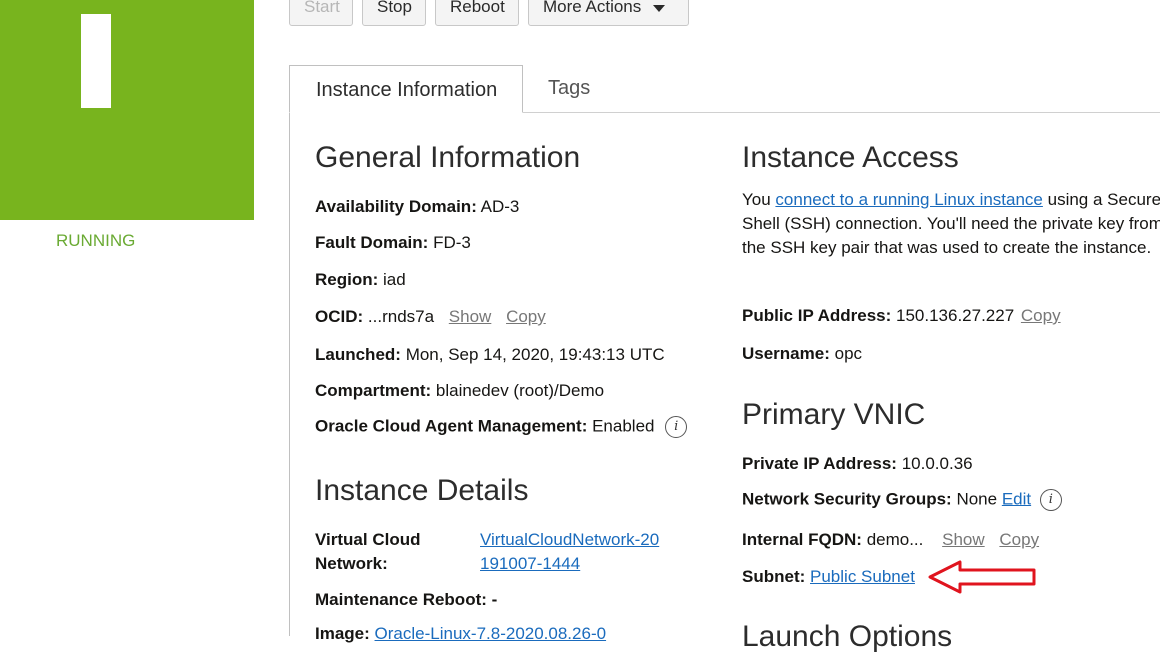  I want to click on availability-domain-label: Availability Domain:, so click(396, 206).